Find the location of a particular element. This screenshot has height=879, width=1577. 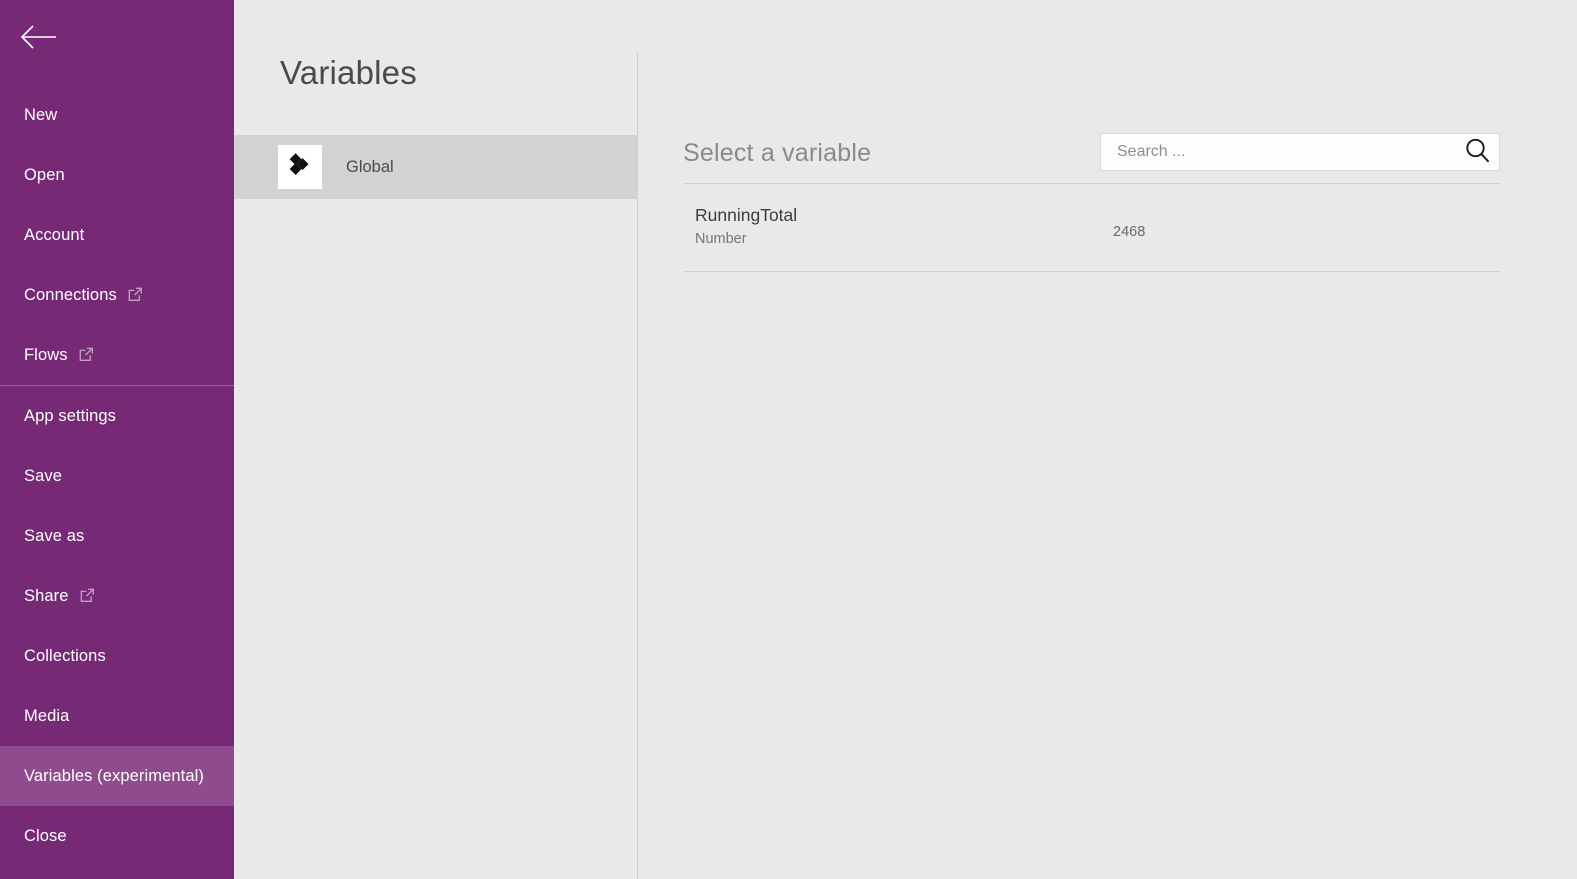

sidebar-item-label: Connections is located at coordinates (70, 294).